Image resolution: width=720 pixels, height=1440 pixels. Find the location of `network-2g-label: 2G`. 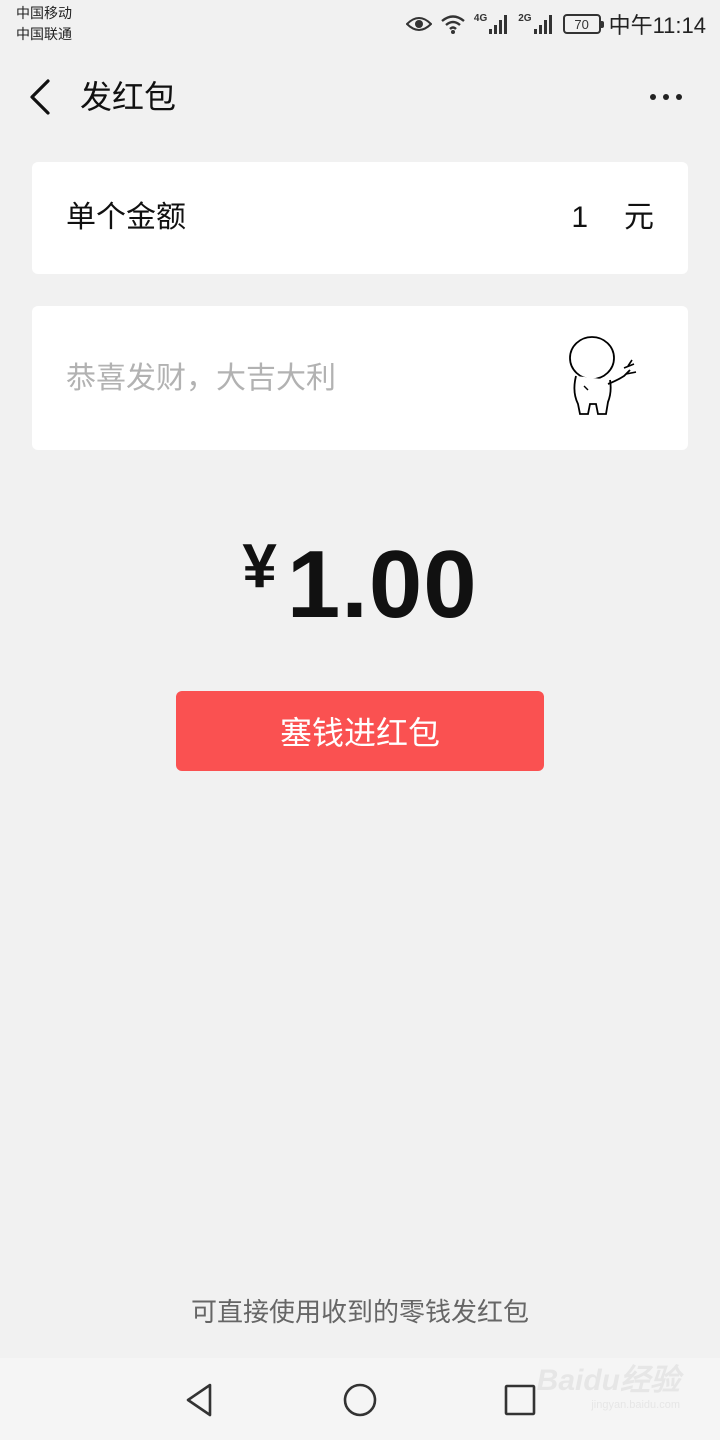

network-2g-label: 2G is located at coordinates (525, 18).